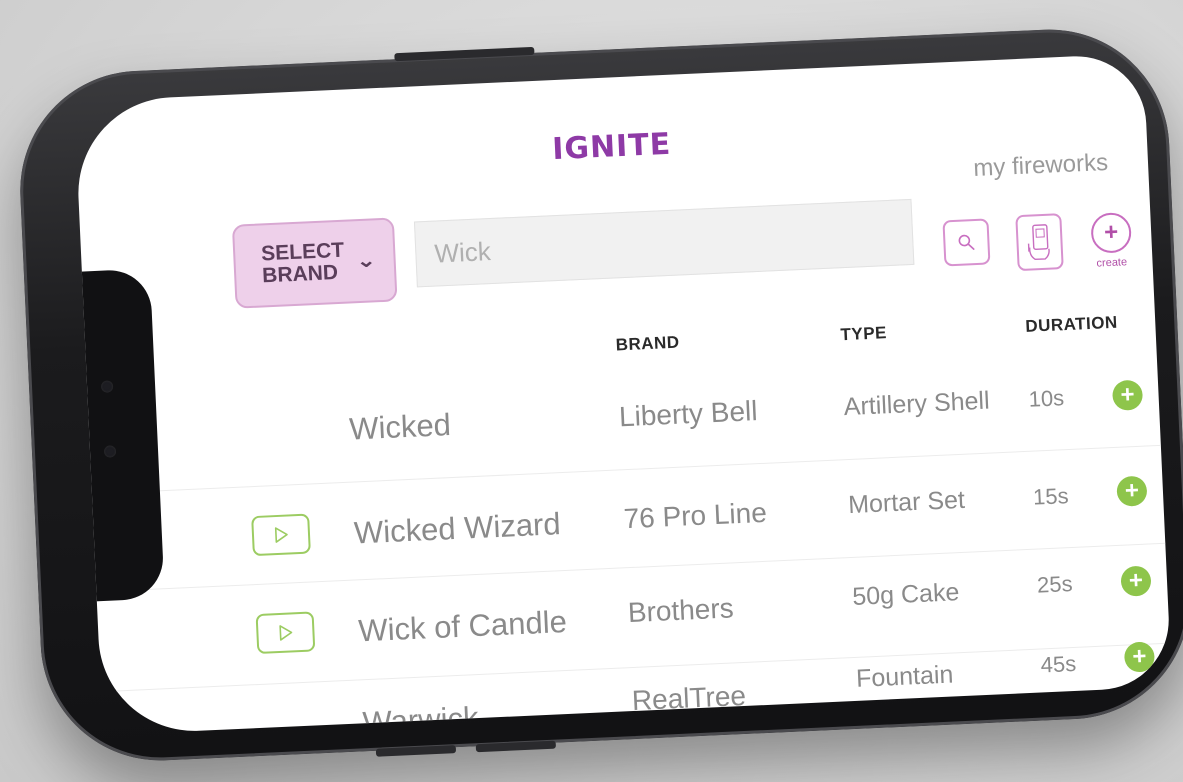  I want to click on firework-name: Wicked, so click(400, 427).